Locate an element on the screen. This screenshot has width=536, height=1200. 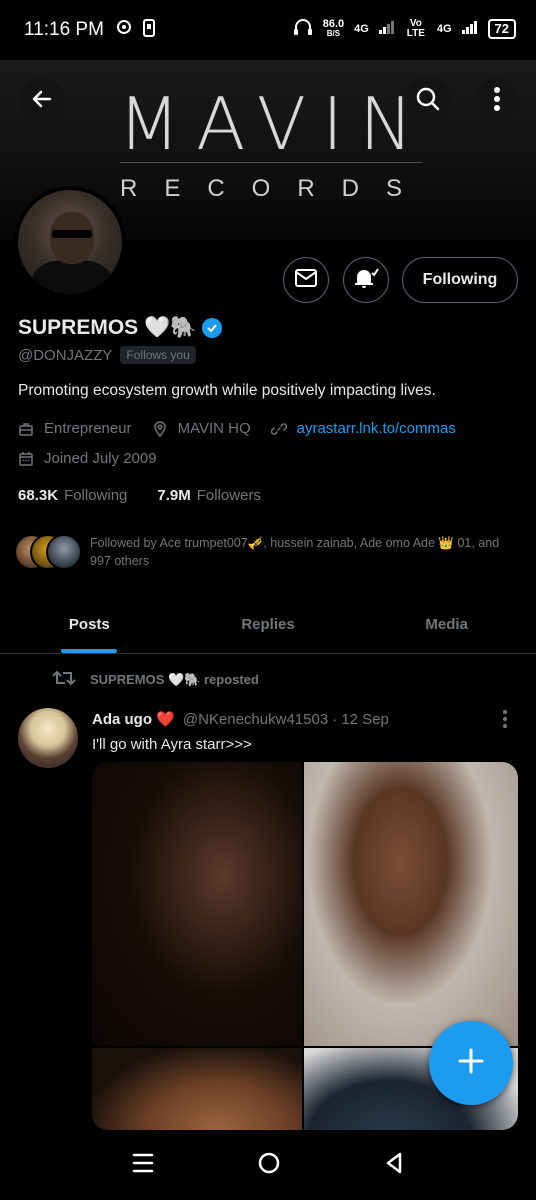
post-more-button is located at coordinates (505, 721).